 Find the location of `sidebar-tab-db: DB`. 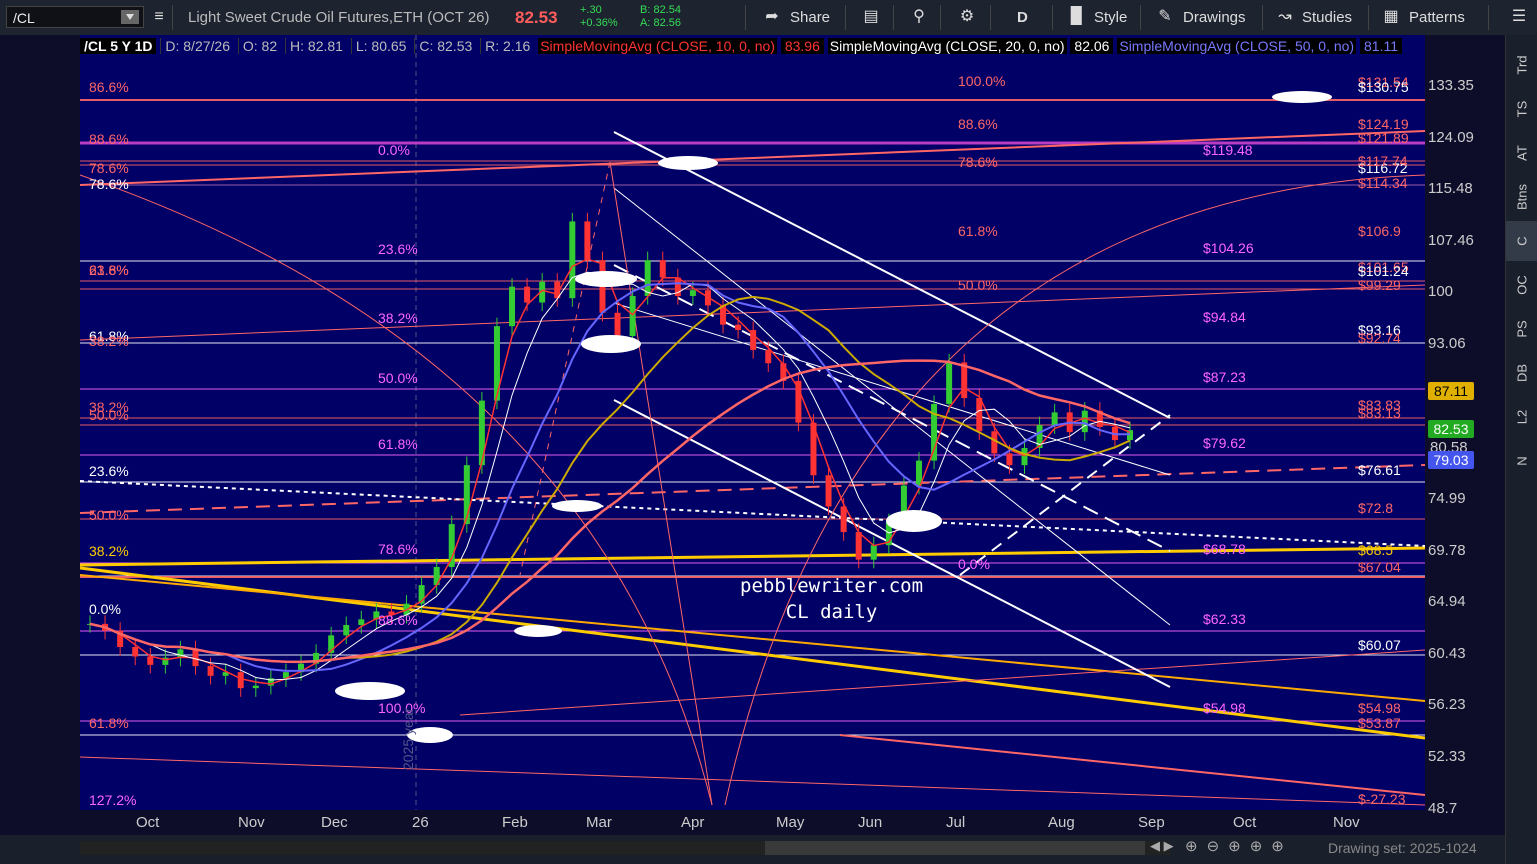

sidebar-tab-db: DB is located at coordinates (1521, 373).